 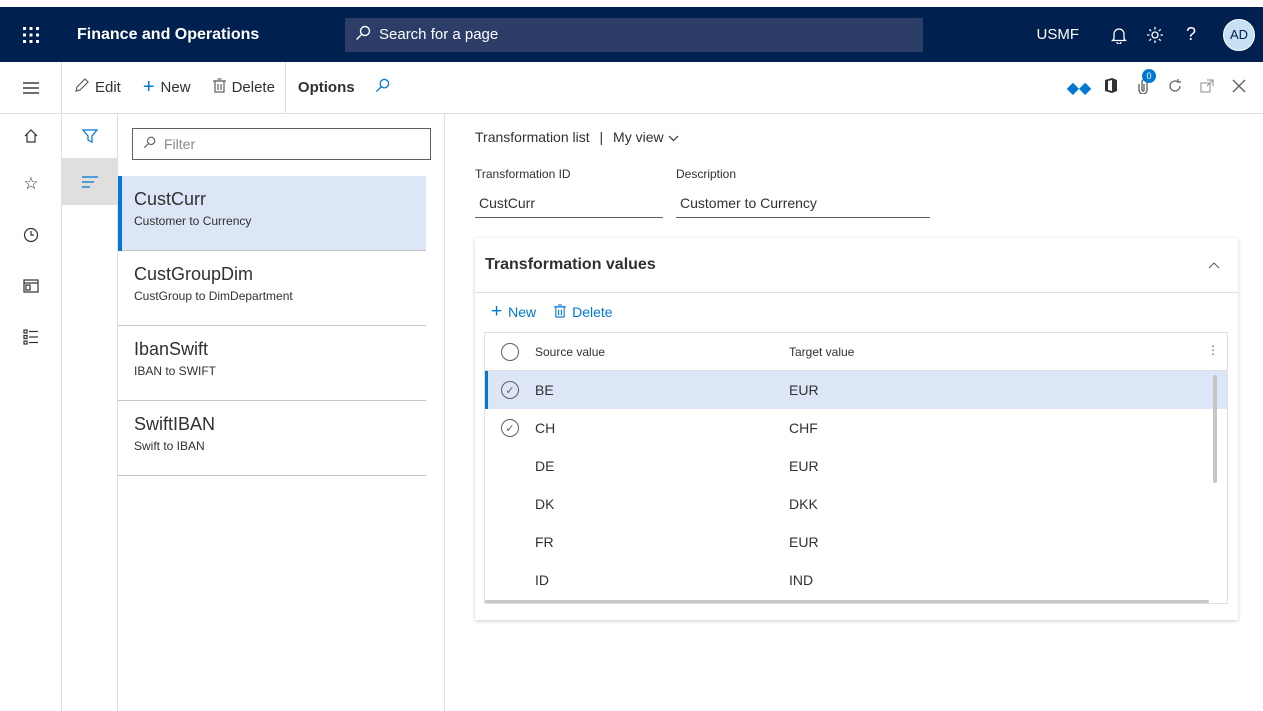 I want to click on fasttab-actions: + New Delete, so click(x=856, y=312).